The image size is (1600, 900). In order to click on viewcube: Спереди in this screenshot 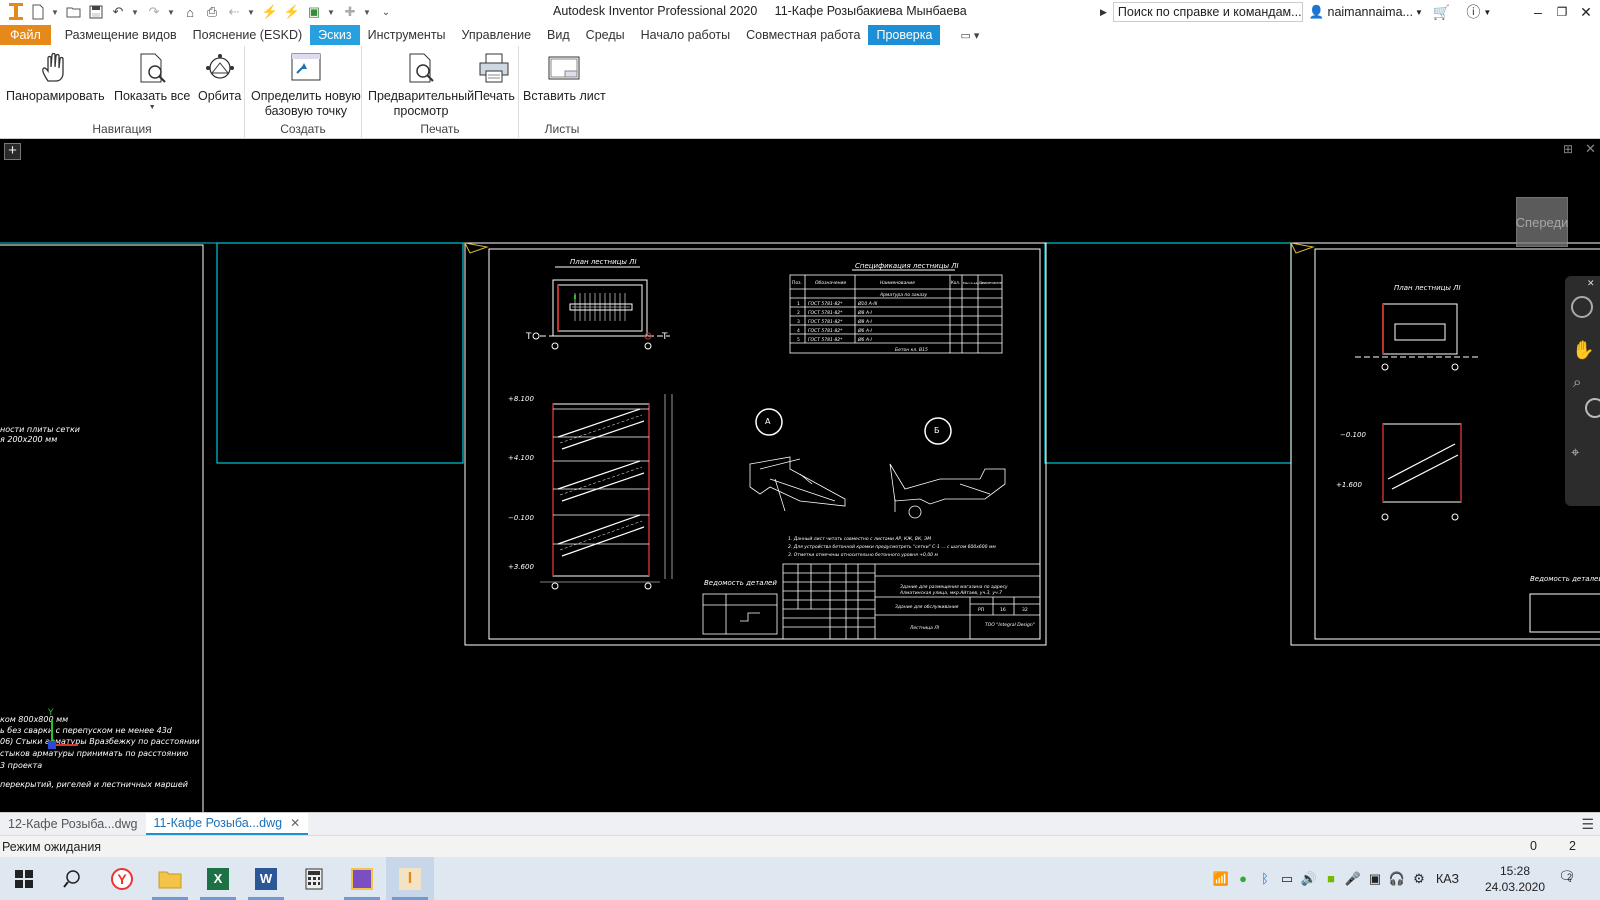, I will do `click(1542, 222)`.